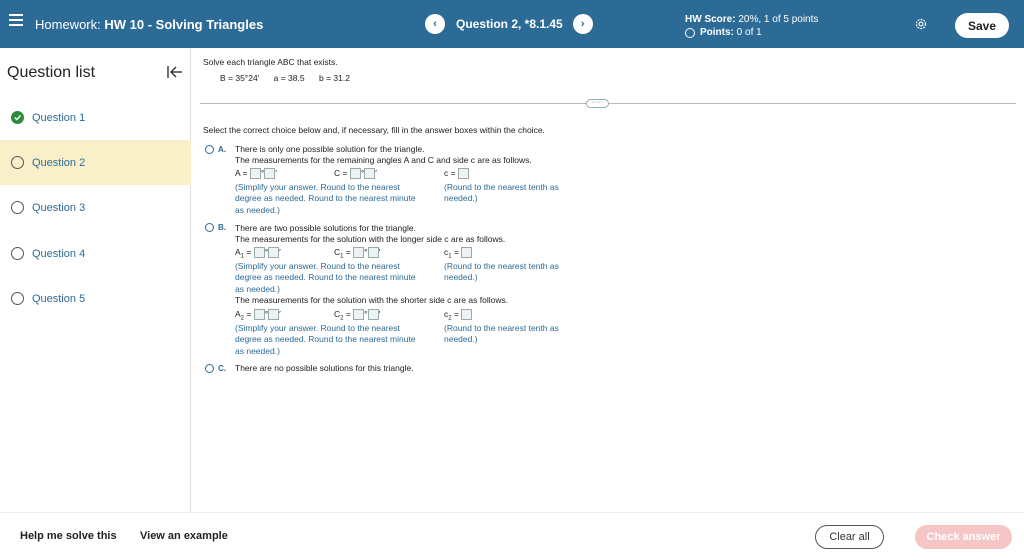 Image resolution: width=1024 pixels, height=560 pixels. I want to click on choice-a-angle-C: C = ° ′, so click(355, 174).